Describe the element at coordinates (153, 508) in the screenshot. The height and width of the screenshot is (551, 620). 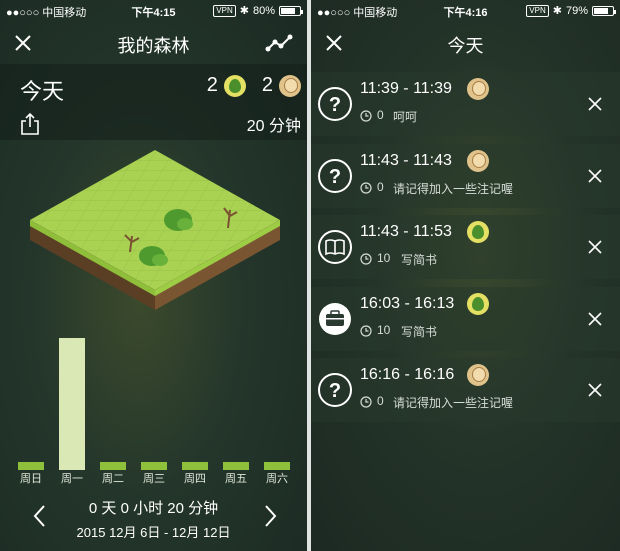
I see `duration-summary: 0 天 0 小时 20 分钟` at that location.